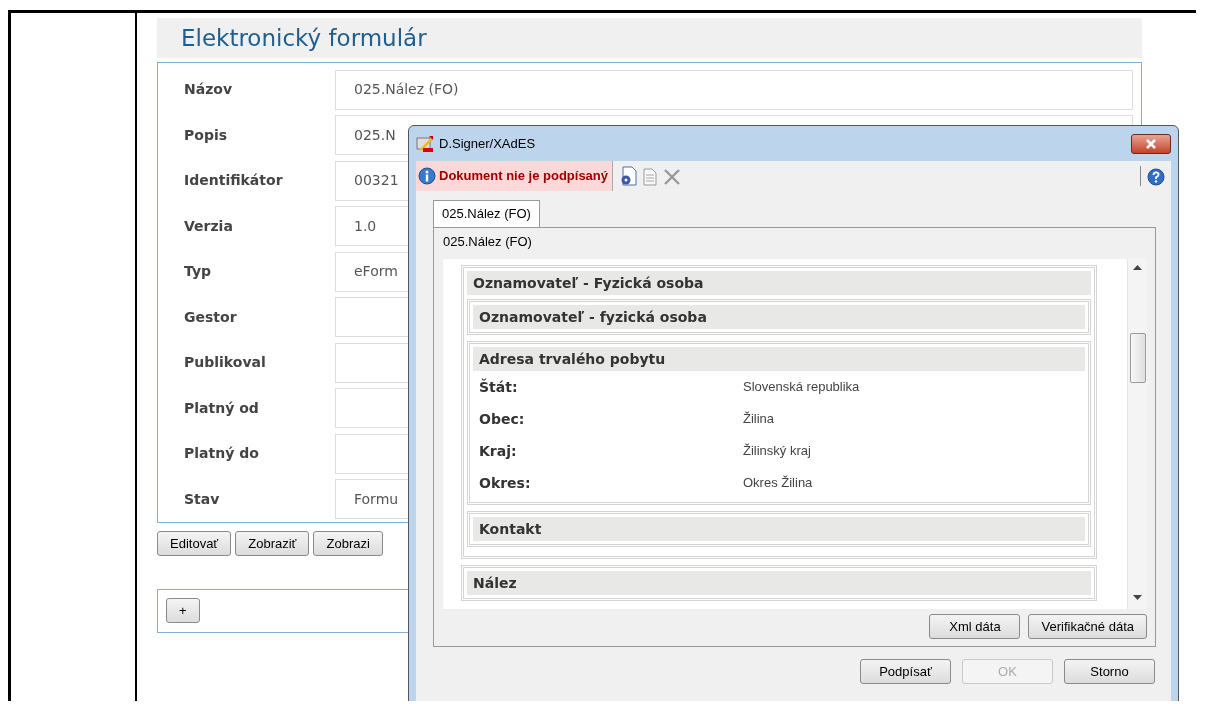 This screenshot has width=1206, height=704. I want to click on field-label: Typ, so click(198, 272).